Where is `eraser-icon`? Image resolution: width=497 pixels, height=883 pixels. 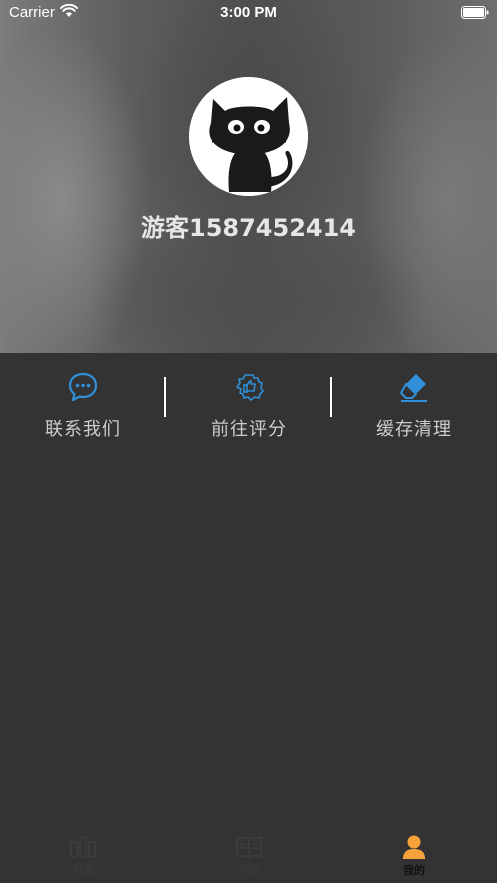 eraser-icon is located at coordinates (413, 388).